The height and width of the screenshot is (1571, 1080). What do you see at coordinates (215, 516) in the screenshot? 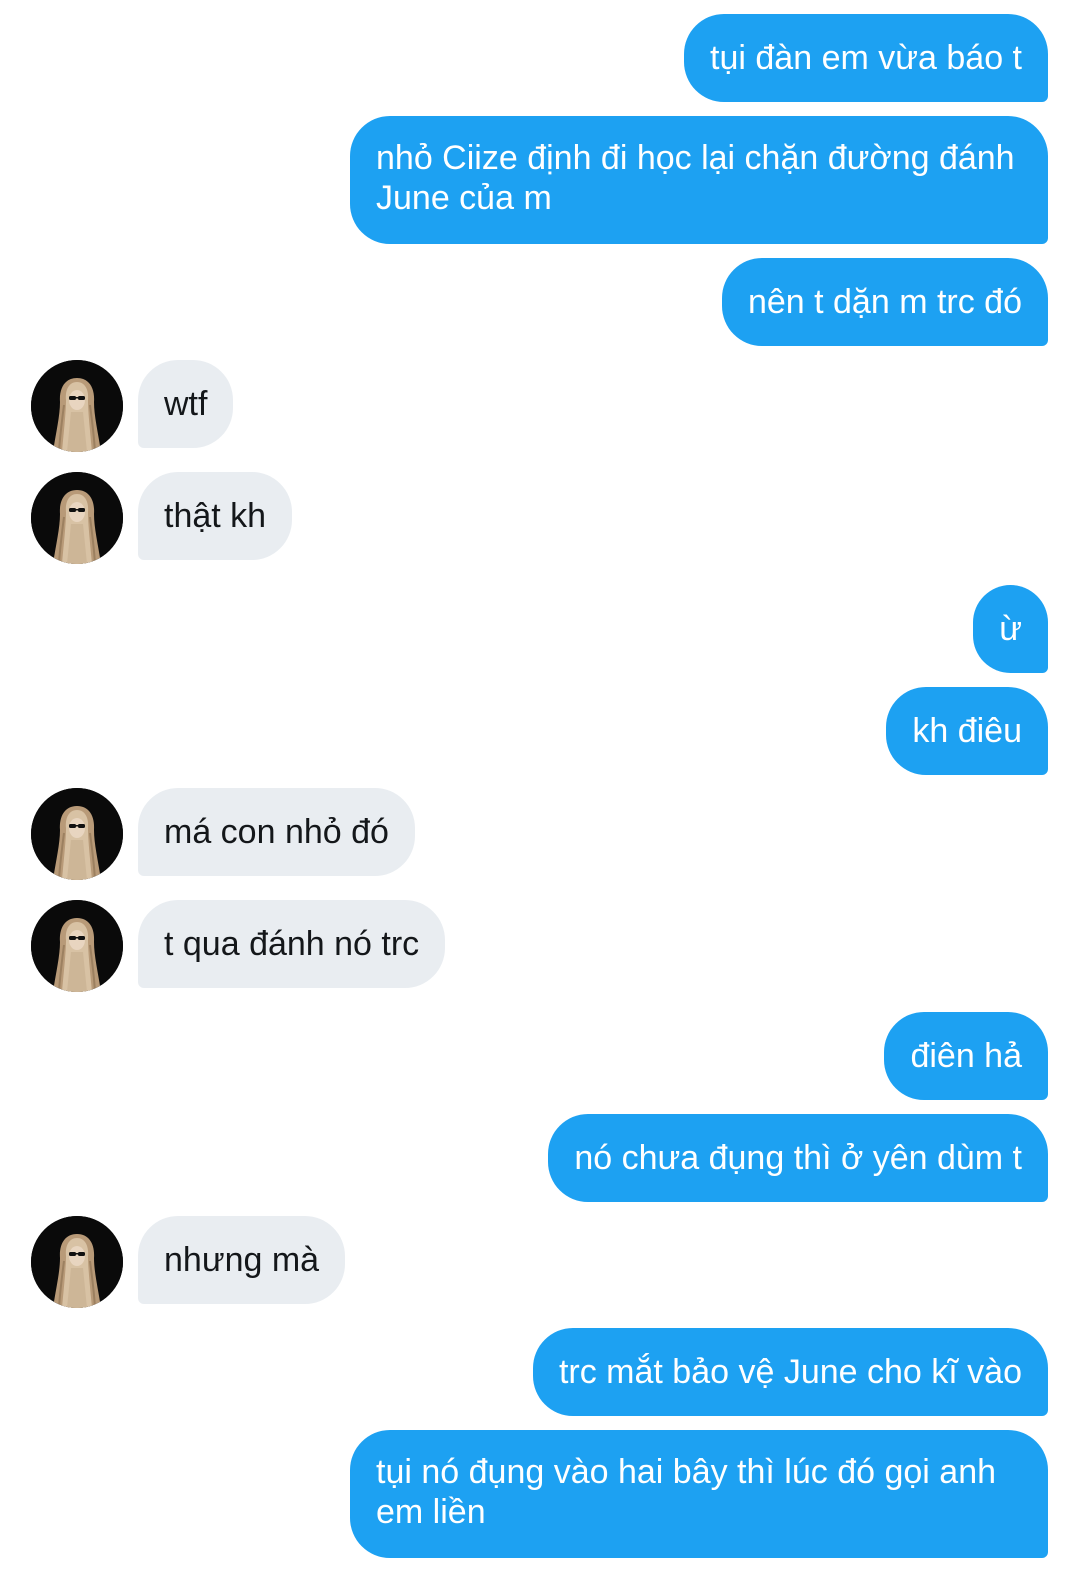
I see `incoming-message-bubble: thật kh` at bounding box center [215, 516].